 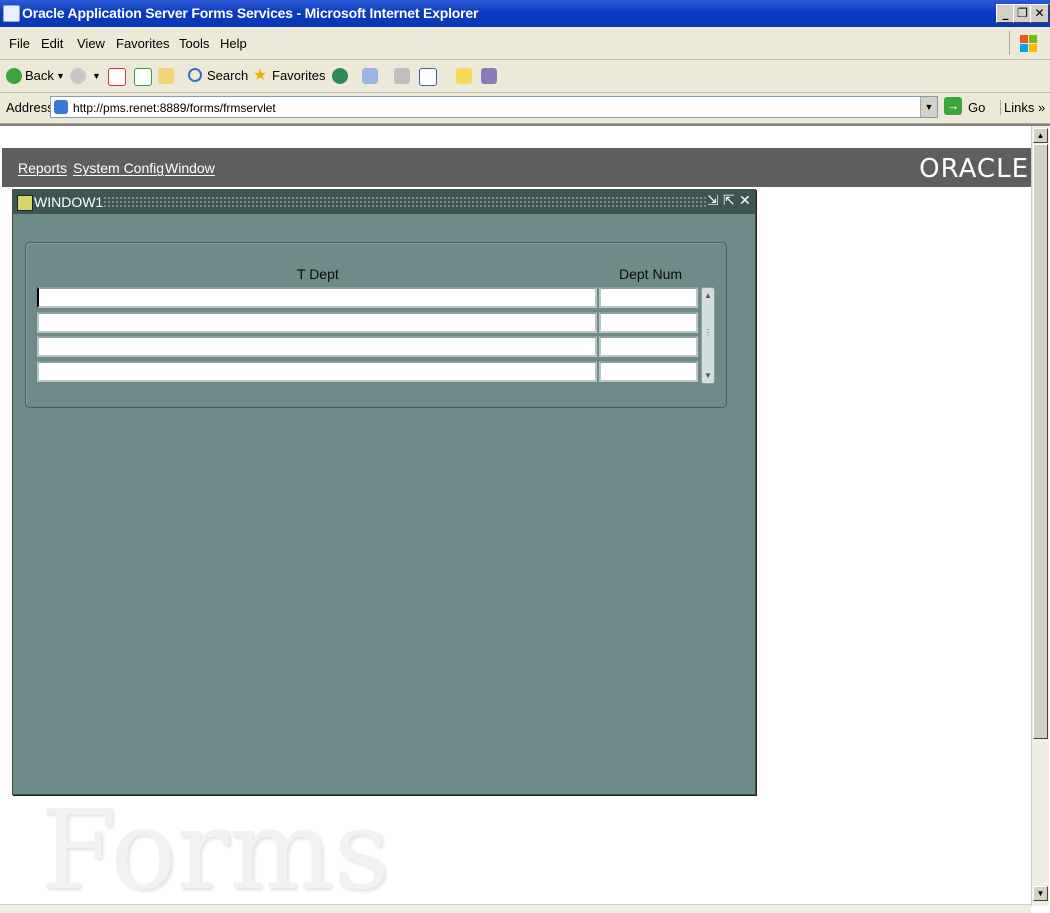 What do you see at coordinates (233, 43) in the screenshot?
I see `menu-help: Help` at bounding box center [233, 43].